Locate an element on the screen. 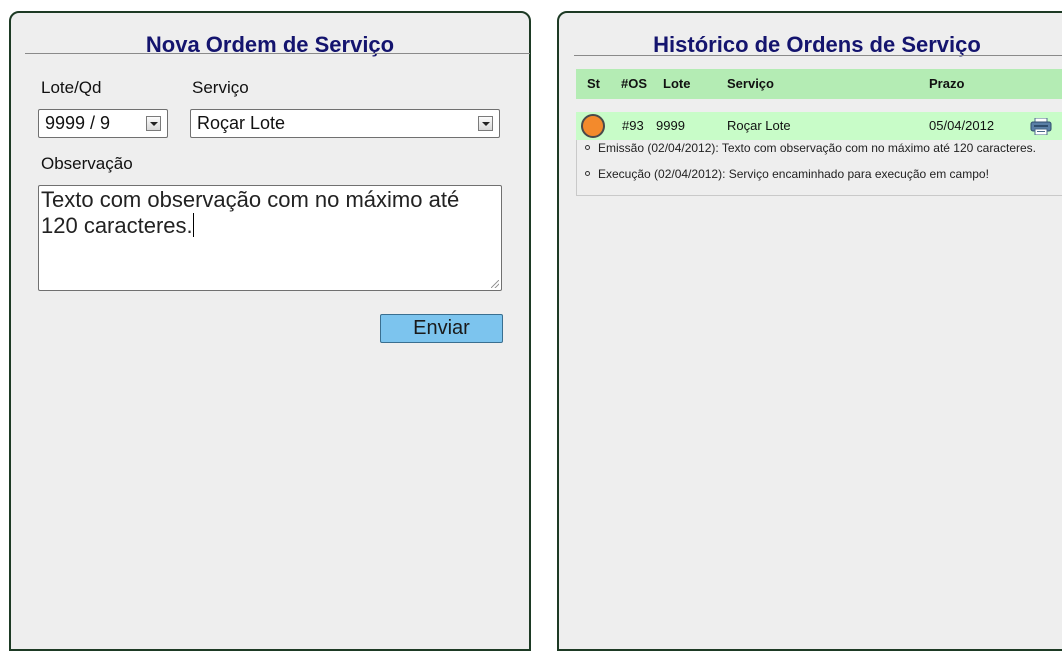 The height and width of the screenshot is (651, 1062). lote-value: 9999 is located at coordinates (670, 125).